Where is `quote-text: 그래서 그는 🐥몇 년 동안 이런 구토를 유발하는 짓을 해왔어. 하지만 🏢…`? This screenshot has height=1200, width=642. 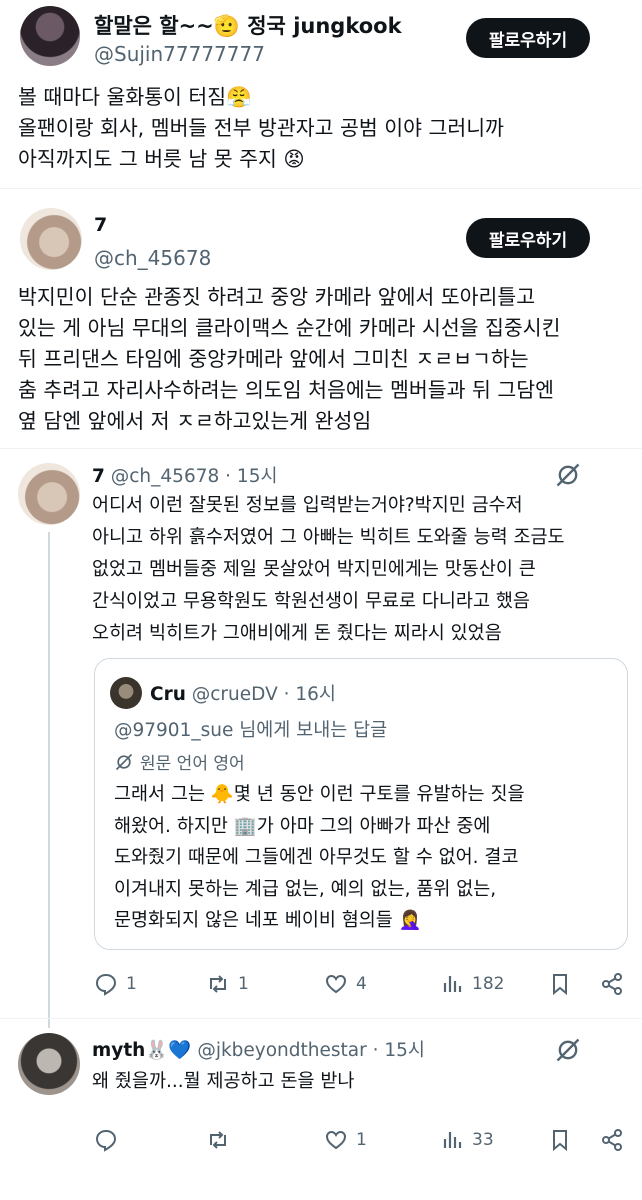
quote-text: 그래서 그는 🐥몇 년 동안 이런 구토를 유발하는 짓을 해왔어. 하지만 🏢… is located at coordinates (319, 858).